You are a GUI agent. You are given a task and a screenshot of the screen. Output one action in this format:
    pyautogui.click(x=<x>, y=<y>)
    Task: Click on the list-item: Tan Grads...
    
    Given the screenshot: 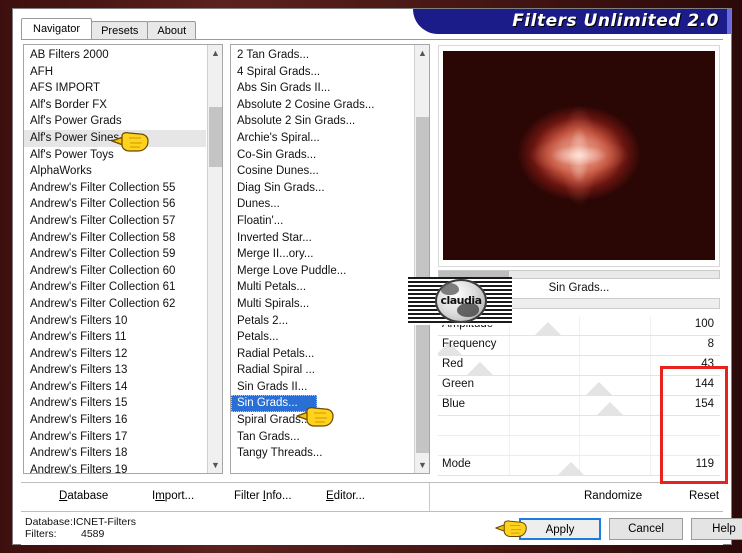 What is the action you would take?
    pyautogui.click(x=322, y=437)
    